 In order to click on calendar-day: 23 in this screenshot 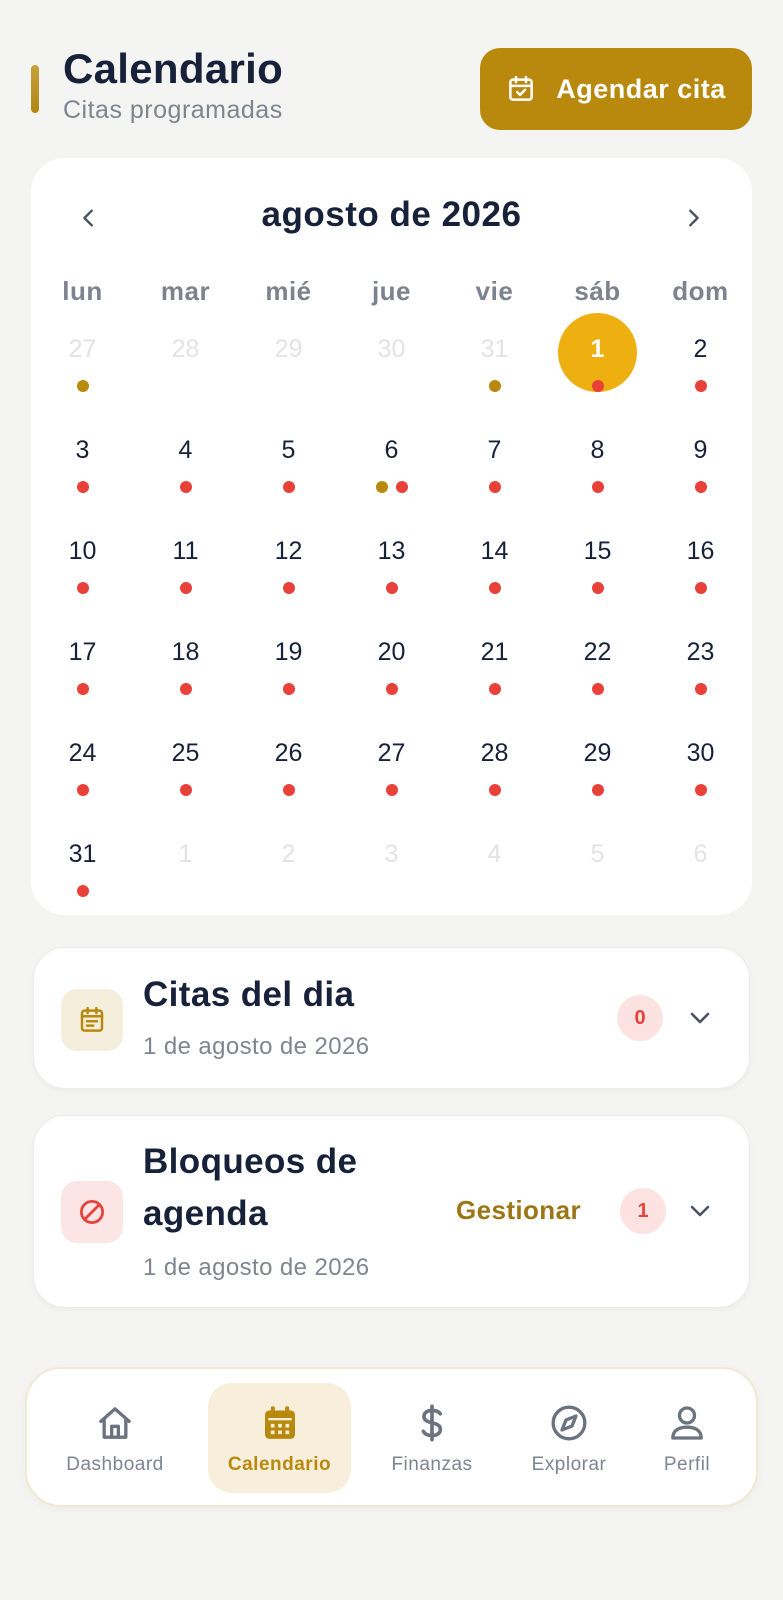, I will do `click(700, 666)`.